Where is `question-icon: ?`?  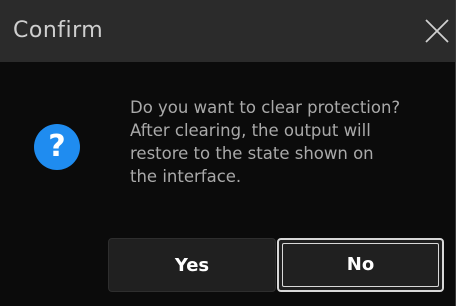 question-icon: ? is located at coordinates (57, 147).